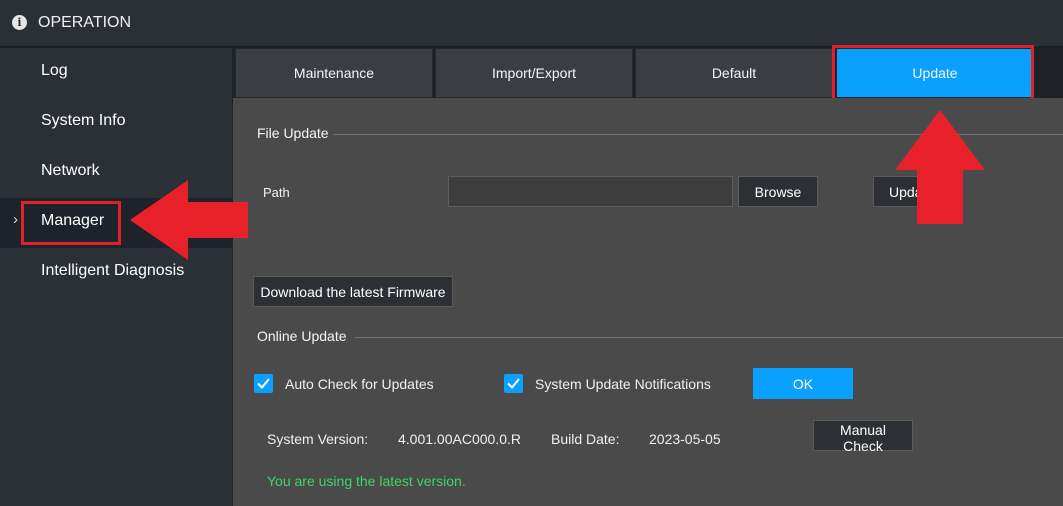  What do you see at coordinates (54, 70) in the screenshot?
I see `sidebar-item-label: Log` at bounding box center [54, 70].